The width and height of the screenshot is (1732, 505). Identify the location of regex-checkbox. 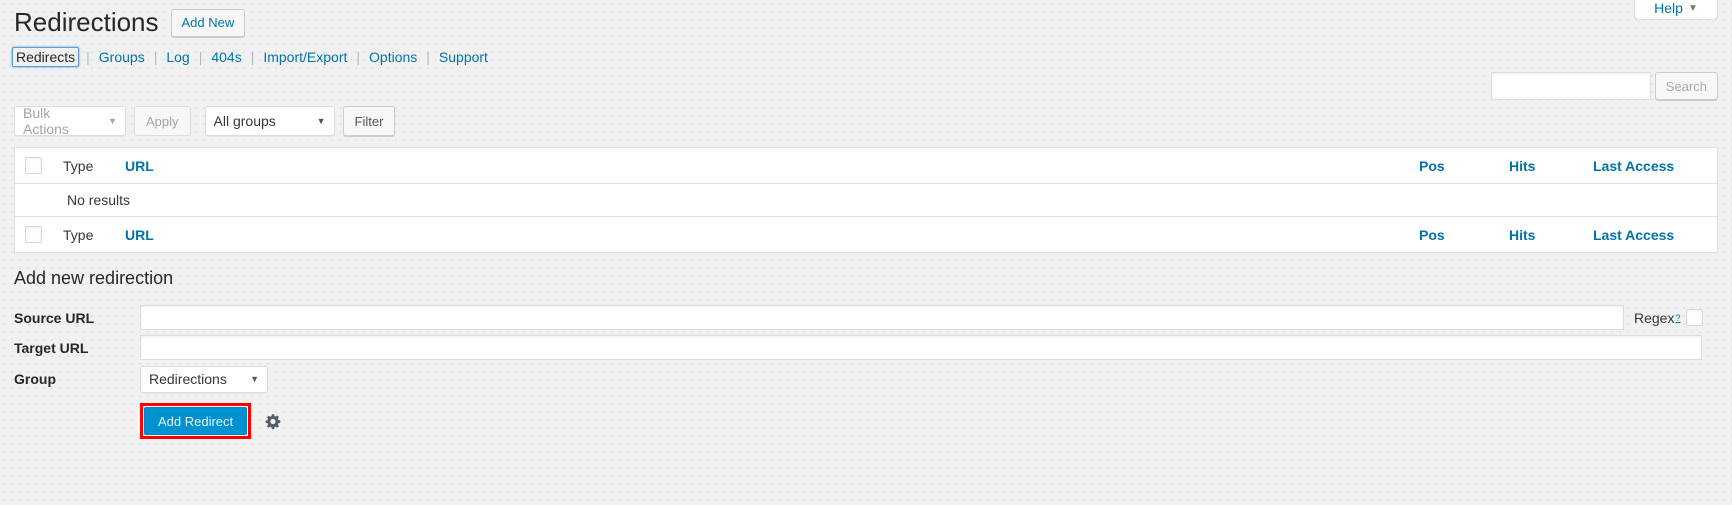
(1695, 317).